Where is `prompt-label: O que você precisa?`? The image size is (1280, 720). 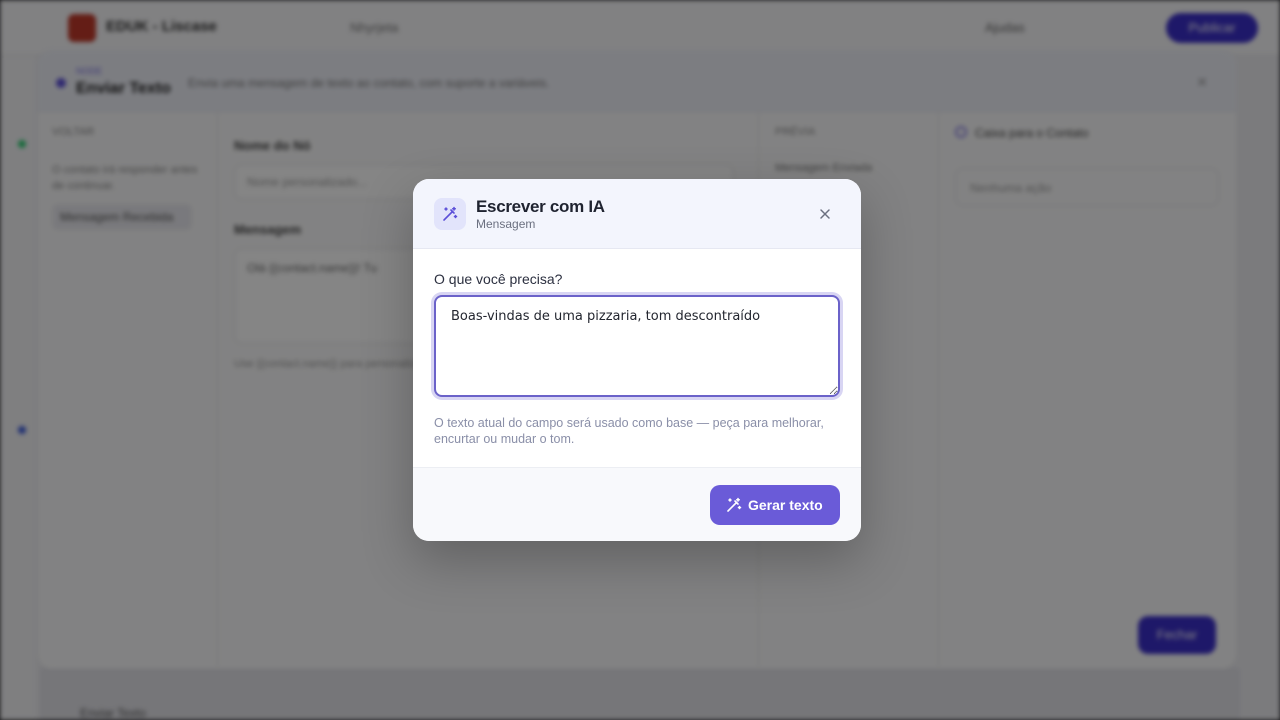
prompt-label: O que você precisa? is located at coordinates (498, 279).